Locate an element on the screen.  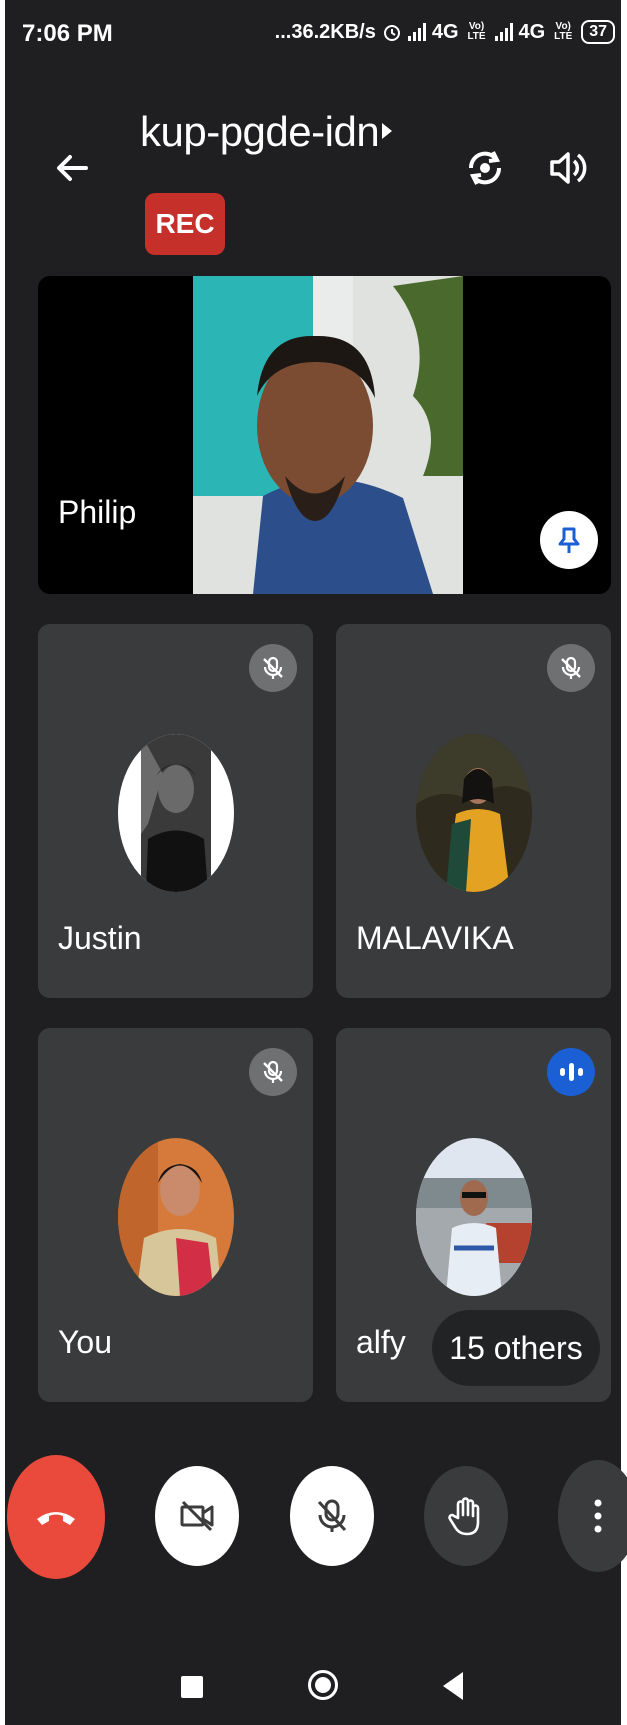
speaker-button is located at coordinates (568, 168).